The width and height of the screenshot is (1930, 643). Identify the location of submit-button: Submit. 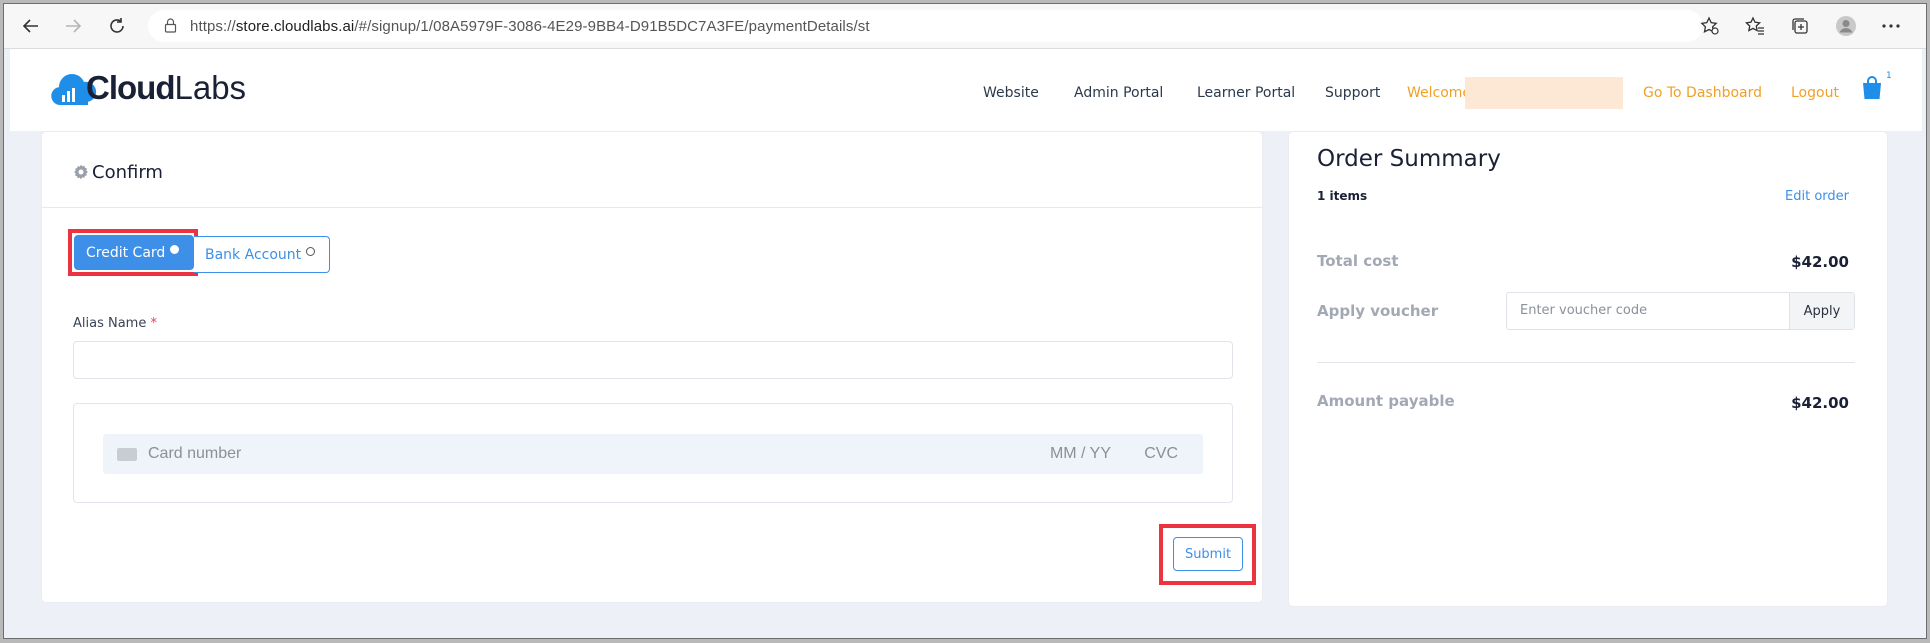
(1208, 554).